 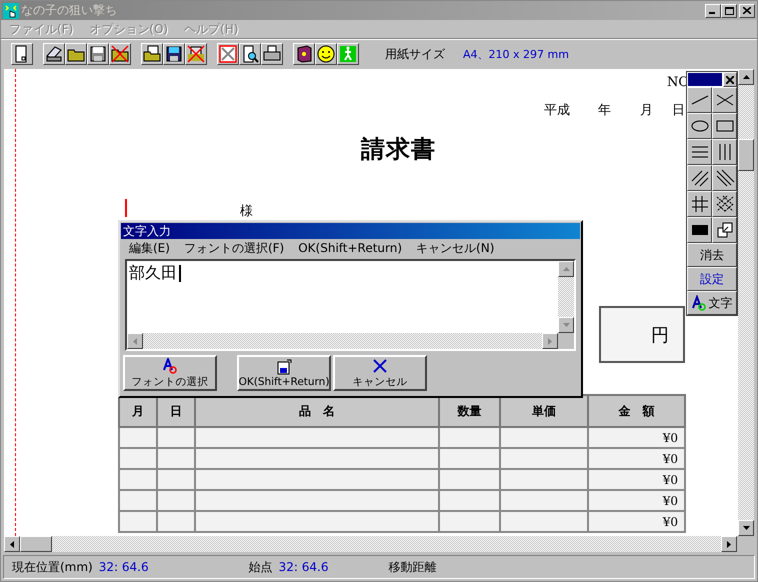 I want to click on vertical-lines-tool, so click(x=724, y=152).